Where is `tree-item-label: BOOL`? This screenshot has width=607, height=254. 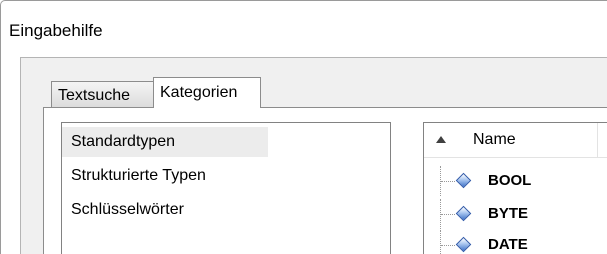
tree-item-label: BOOL is located at coordinates (510, 180).